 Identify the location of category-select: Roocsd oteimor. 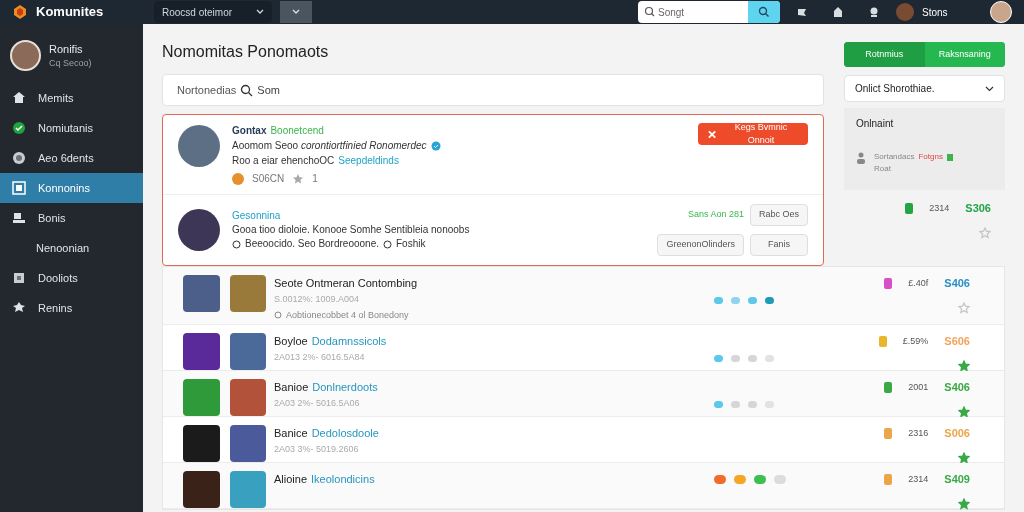
(213, 12).